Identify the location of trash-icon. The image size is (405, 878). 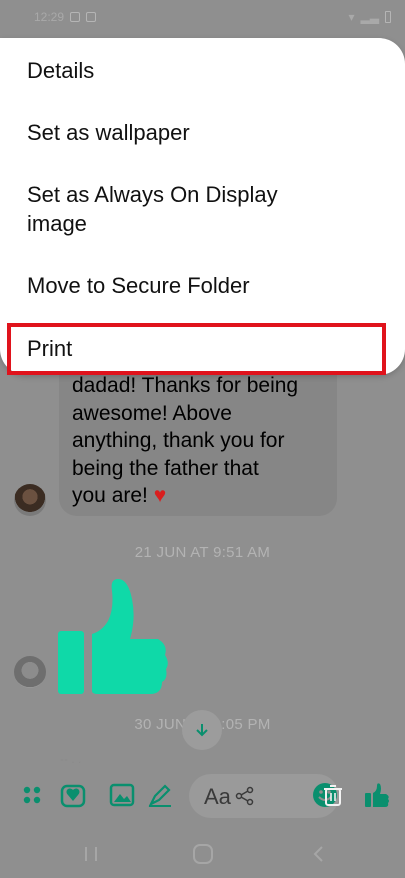
(333, 795).